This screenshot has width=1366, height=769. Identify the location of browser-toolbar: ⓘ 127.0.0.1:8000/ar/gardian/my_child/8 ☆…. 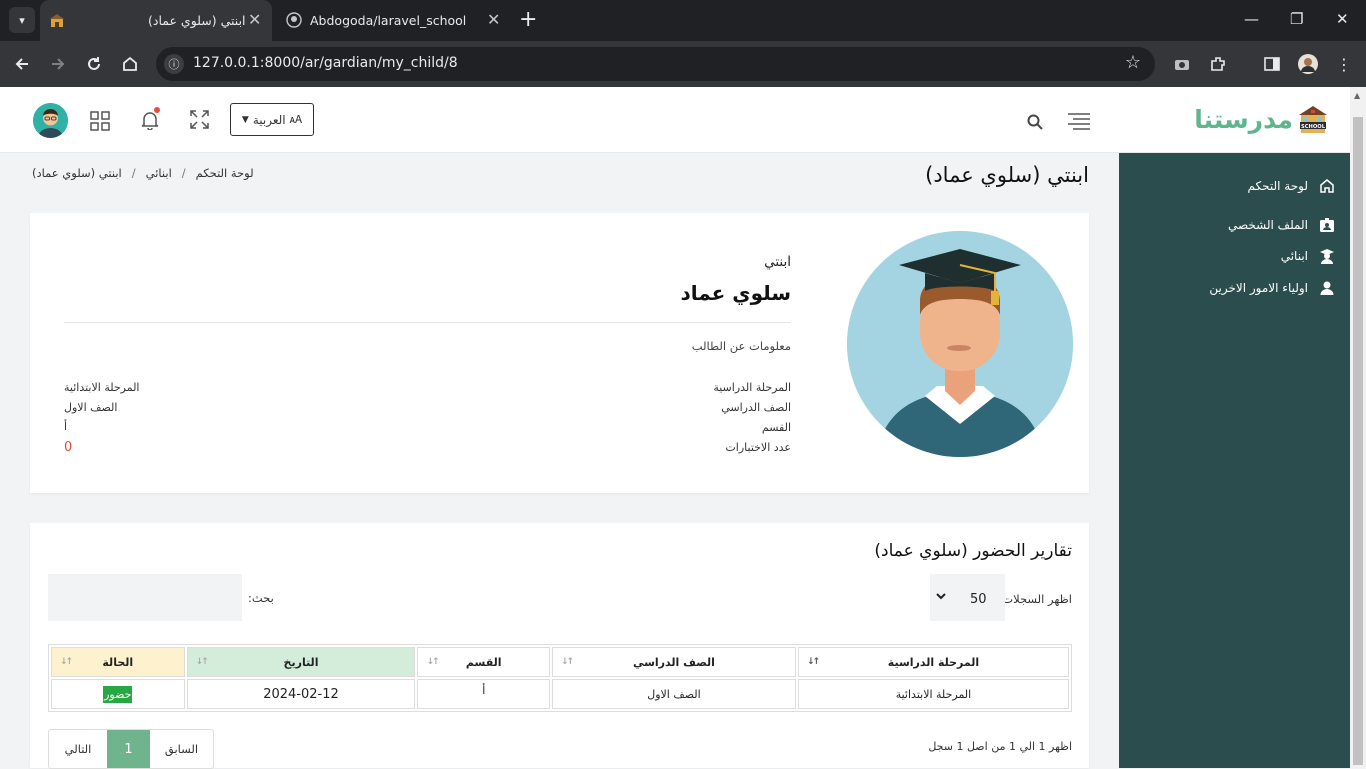
(683, 64).